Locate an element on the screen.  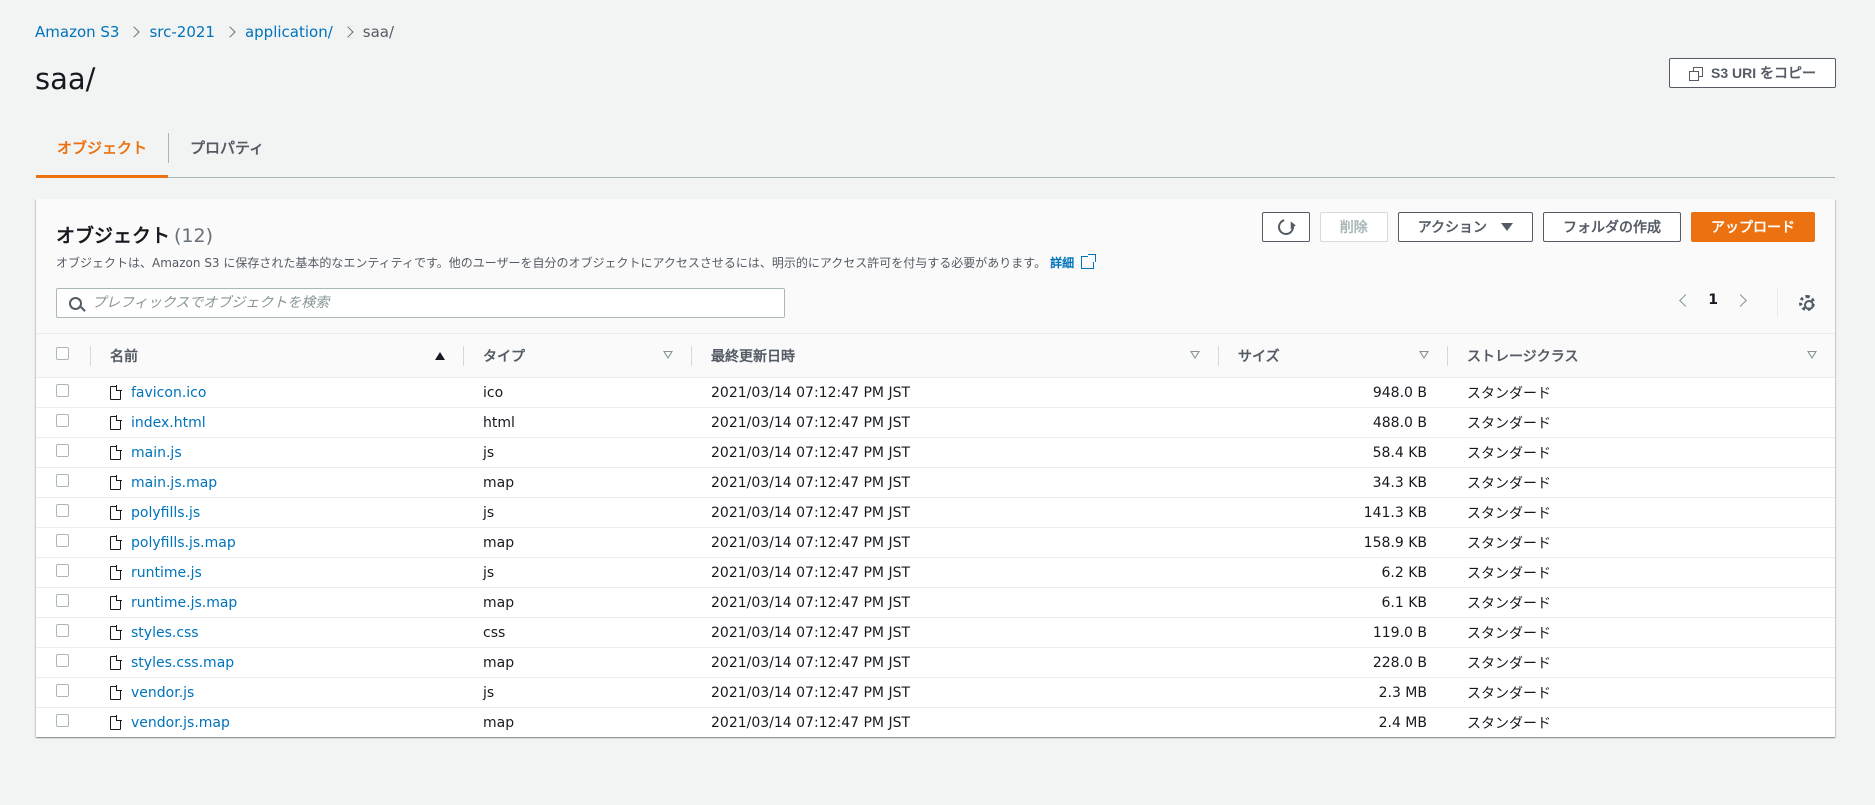
size-cell: 58.4 KB is located at coordinates (1332, 452).